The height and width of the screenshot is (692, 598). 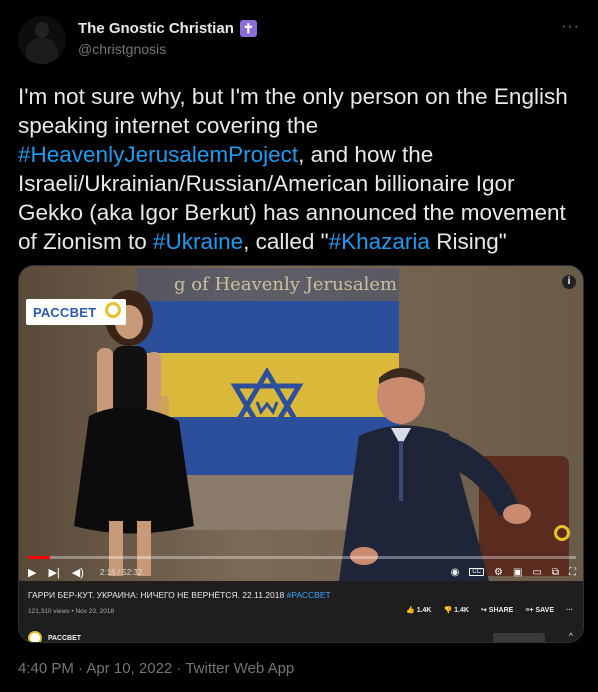 I want to click on channel-logo: РАССВЕТ, so click(x=76, y=312).